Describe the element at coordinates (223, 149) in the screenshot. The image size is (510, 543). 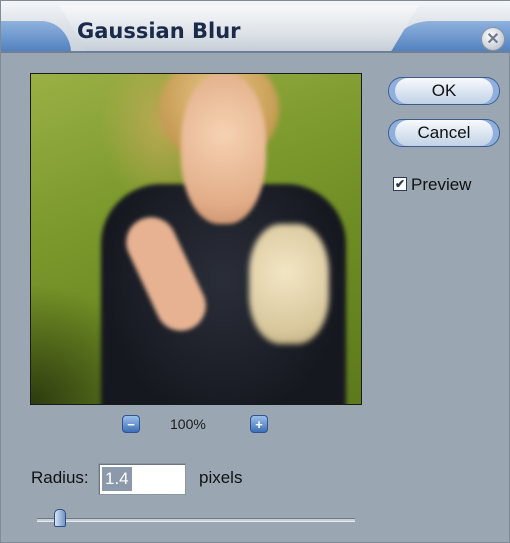
I see `image-face` at that location.